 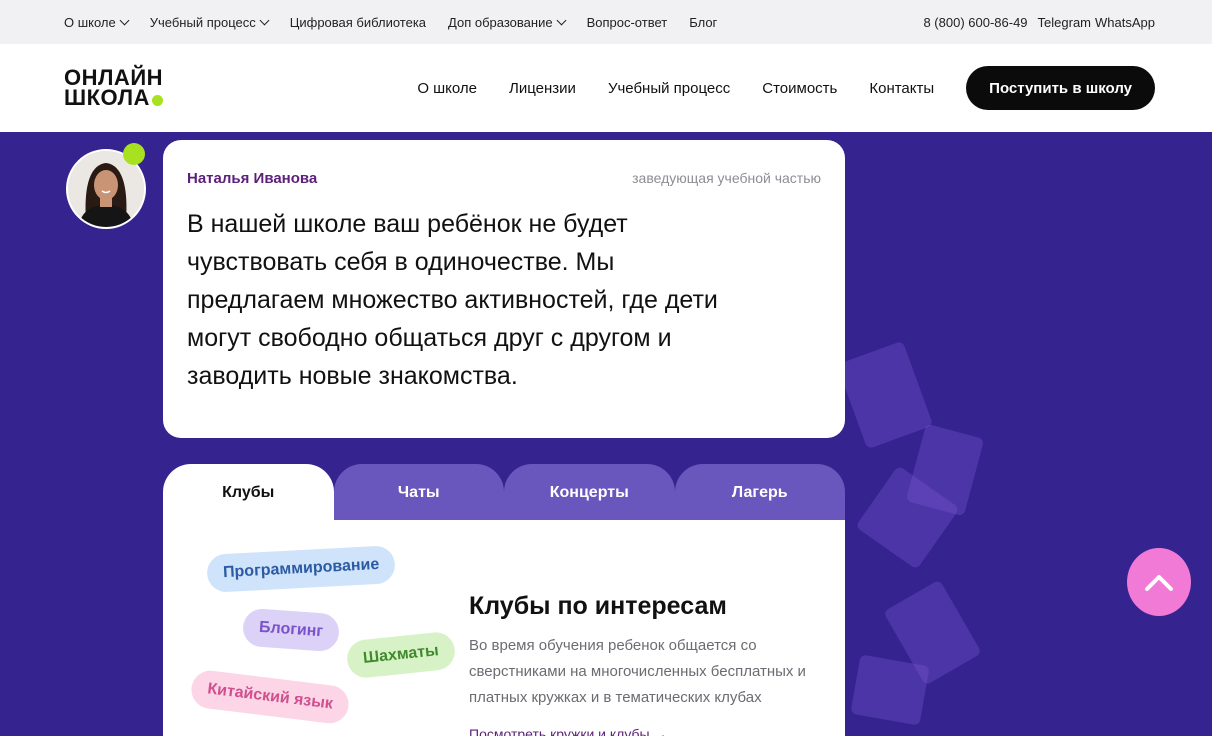 I want to click on top-menu-item-label: Вопрос-ответ, so click(x=627, y=22).